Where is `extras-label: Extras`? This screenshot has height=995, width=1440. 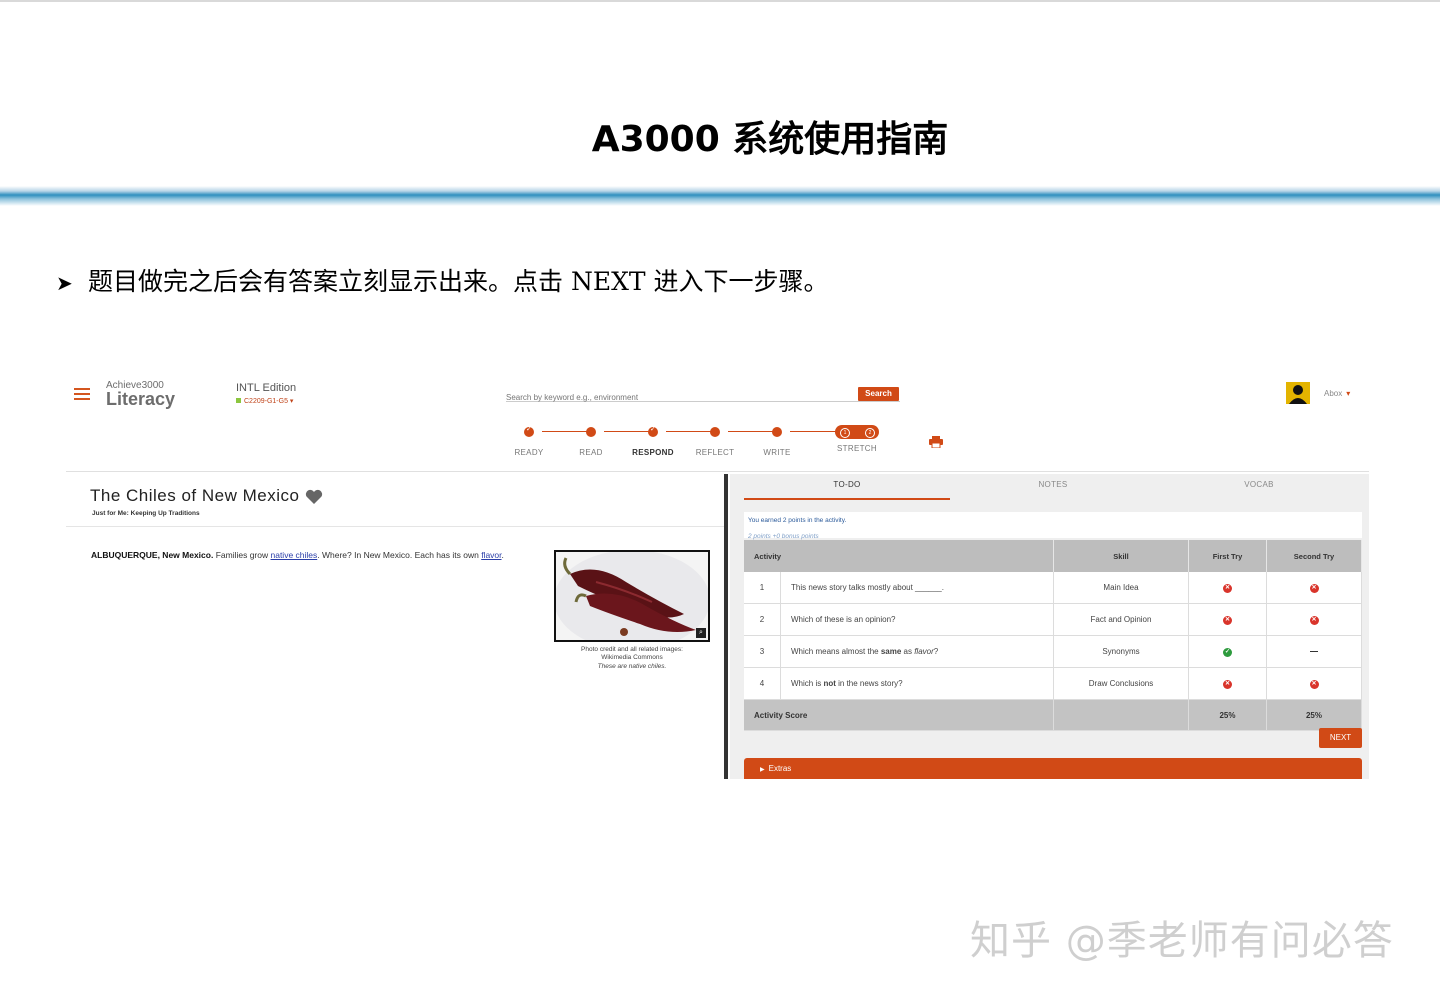
extras-label: Extras is located at coordinates (780, 768).